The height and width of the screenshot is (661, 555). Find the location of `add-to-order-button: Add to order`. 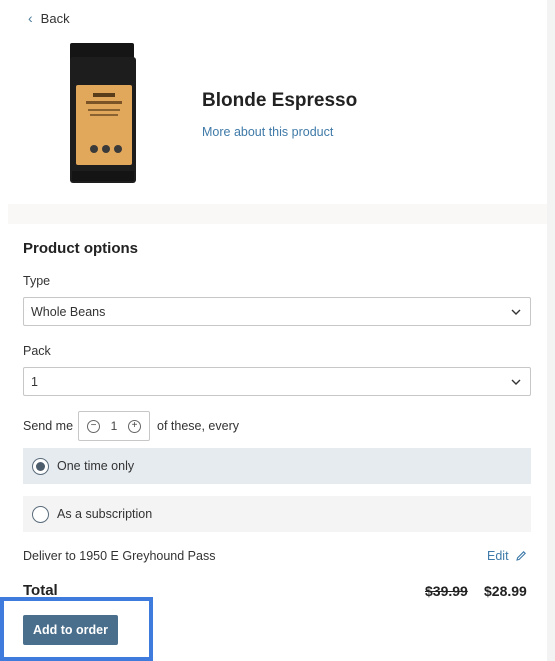

add-to-order-button: Add to order is located at coordinates (70, 630).